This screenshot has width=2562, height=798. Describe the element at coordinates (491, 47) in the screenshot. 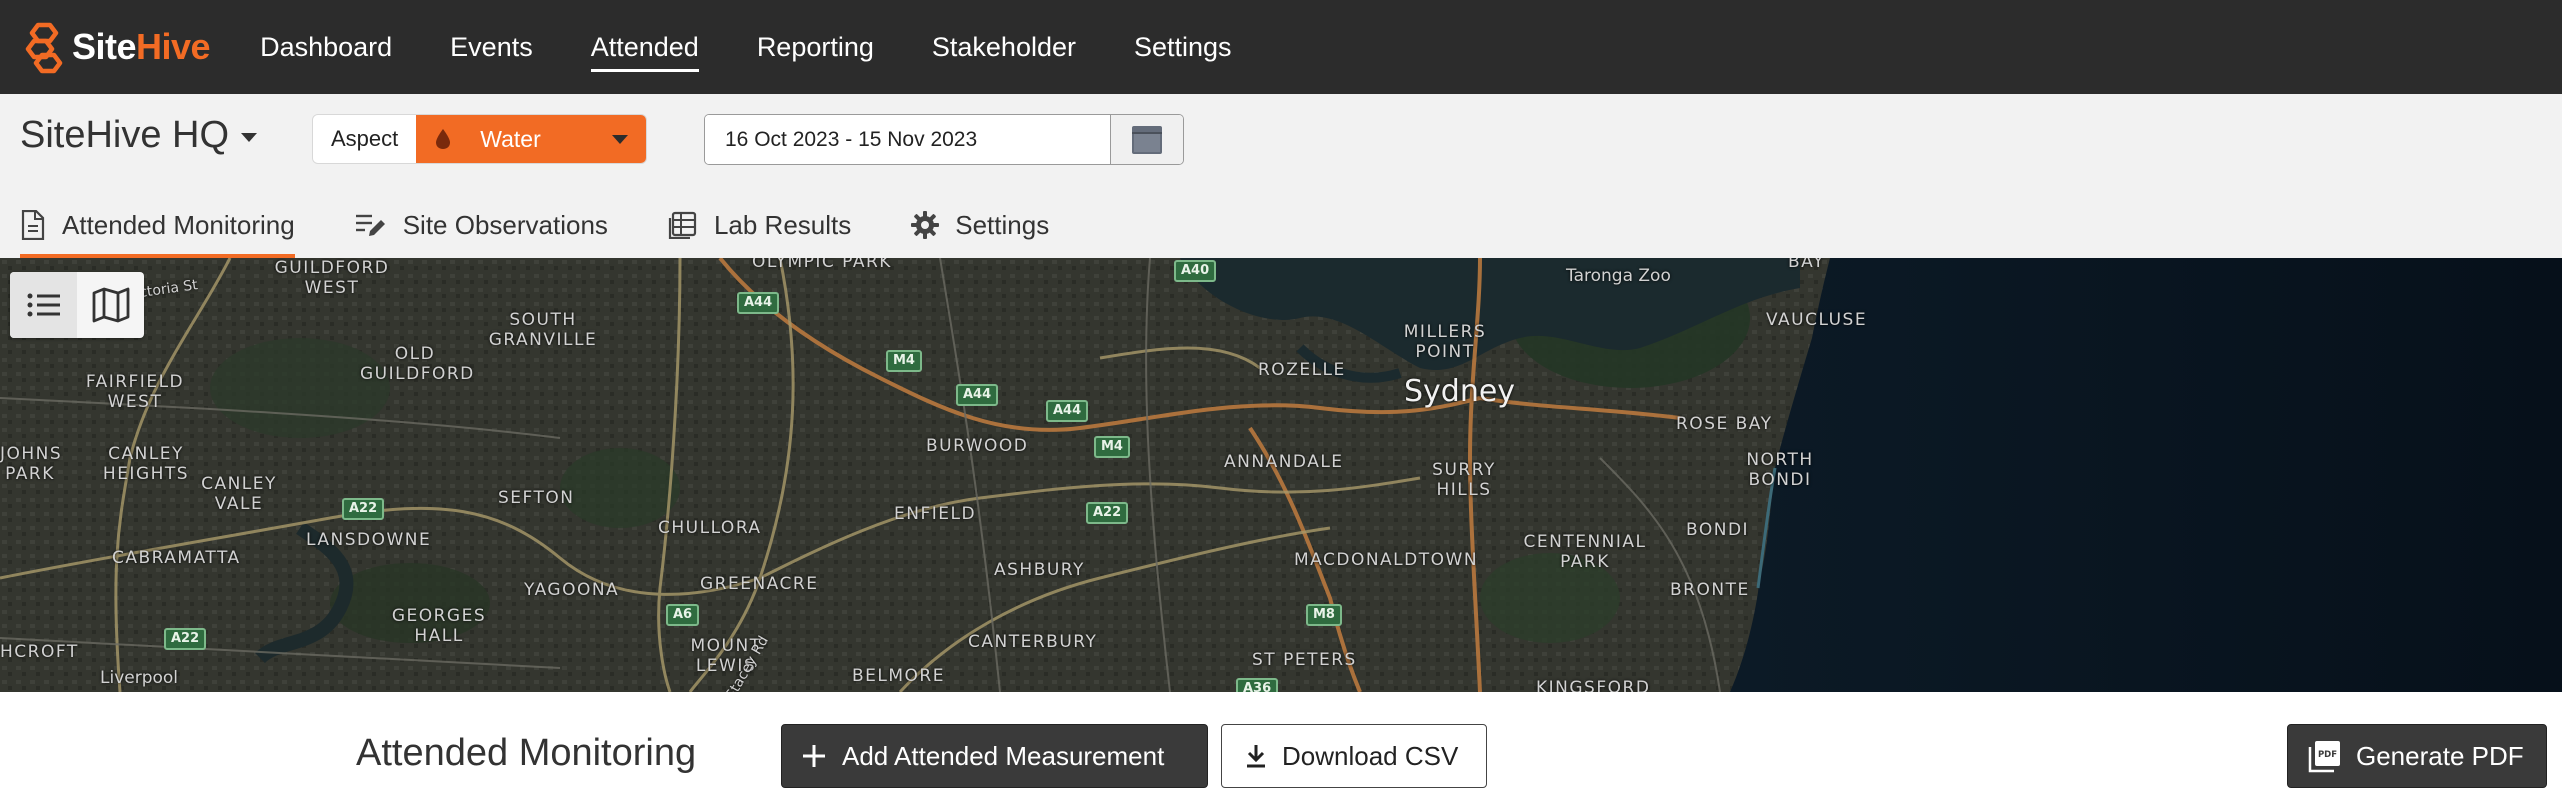

I see `nav-events: Events` at that location.